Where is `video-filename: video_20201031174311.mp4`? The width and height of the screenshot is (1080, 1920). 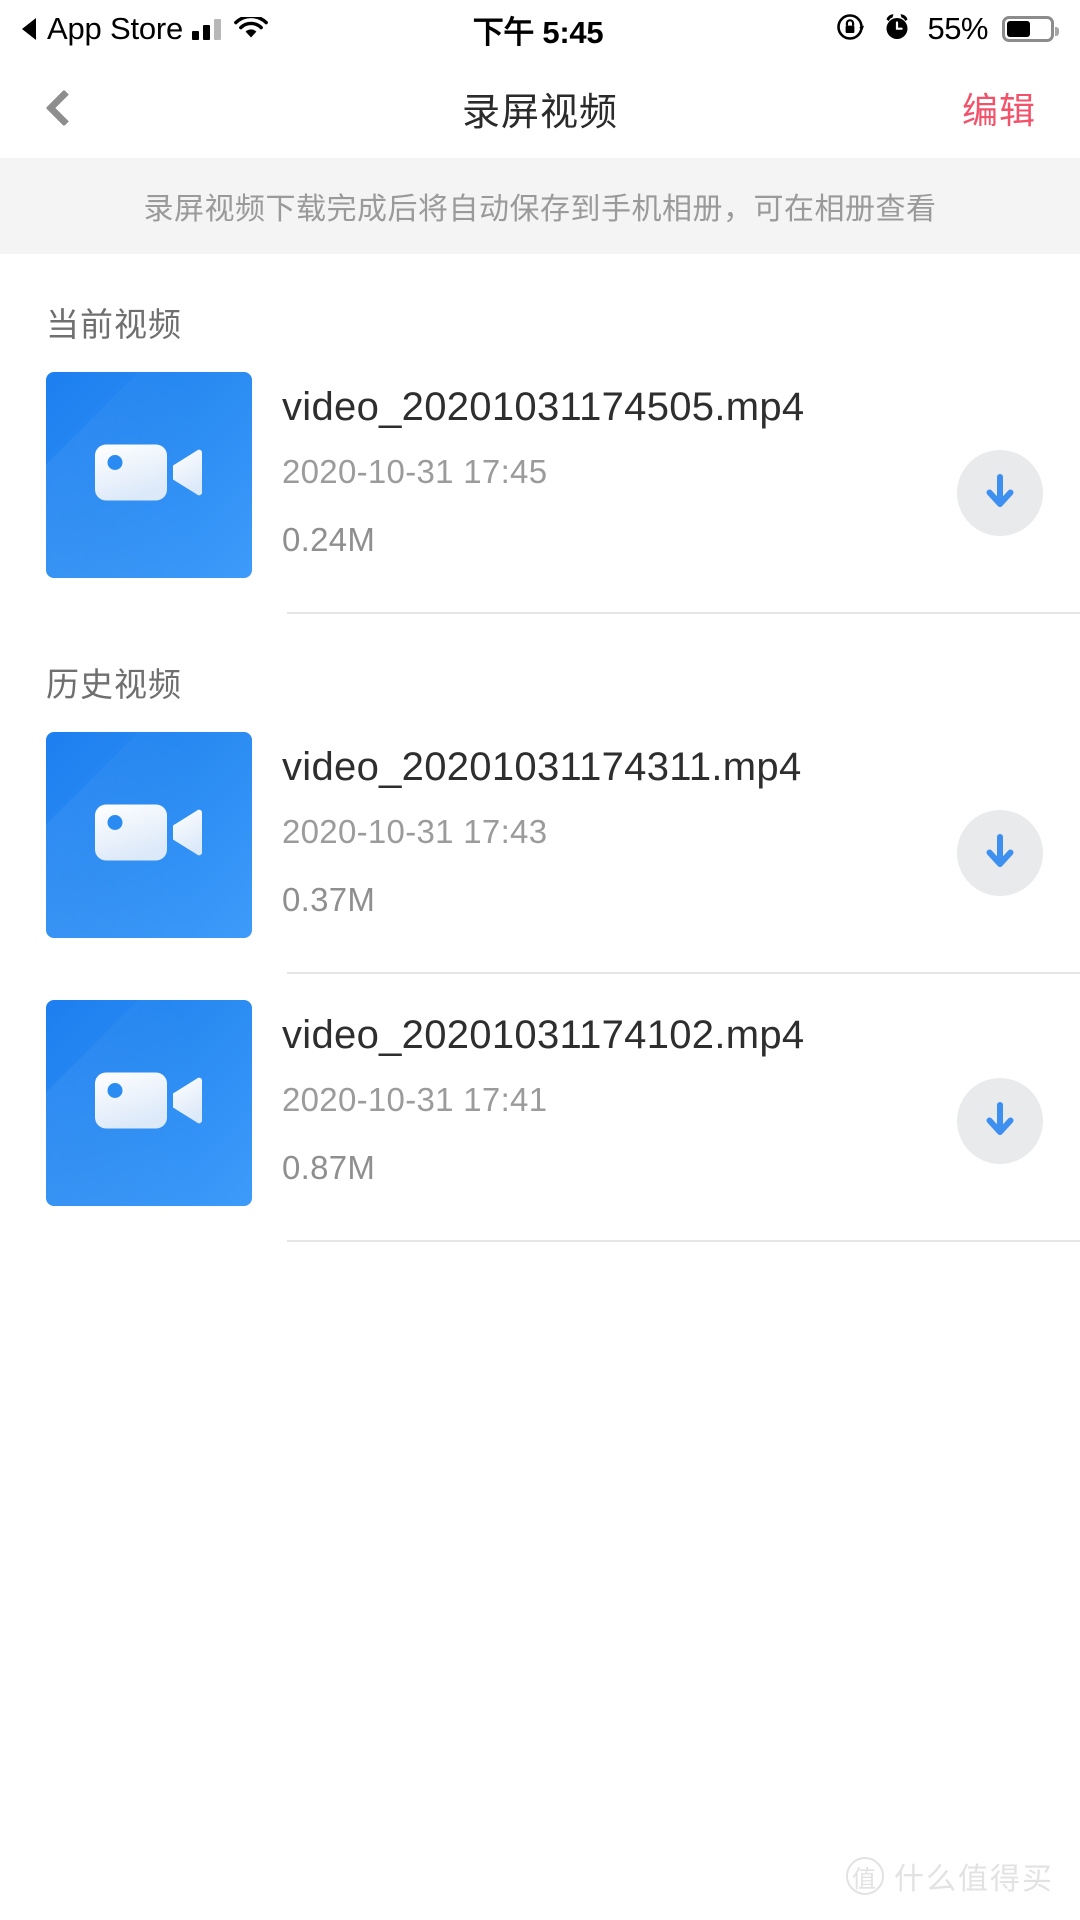 video-filename: video_20201031174311.mp4 is located at coordinates (542, 767).